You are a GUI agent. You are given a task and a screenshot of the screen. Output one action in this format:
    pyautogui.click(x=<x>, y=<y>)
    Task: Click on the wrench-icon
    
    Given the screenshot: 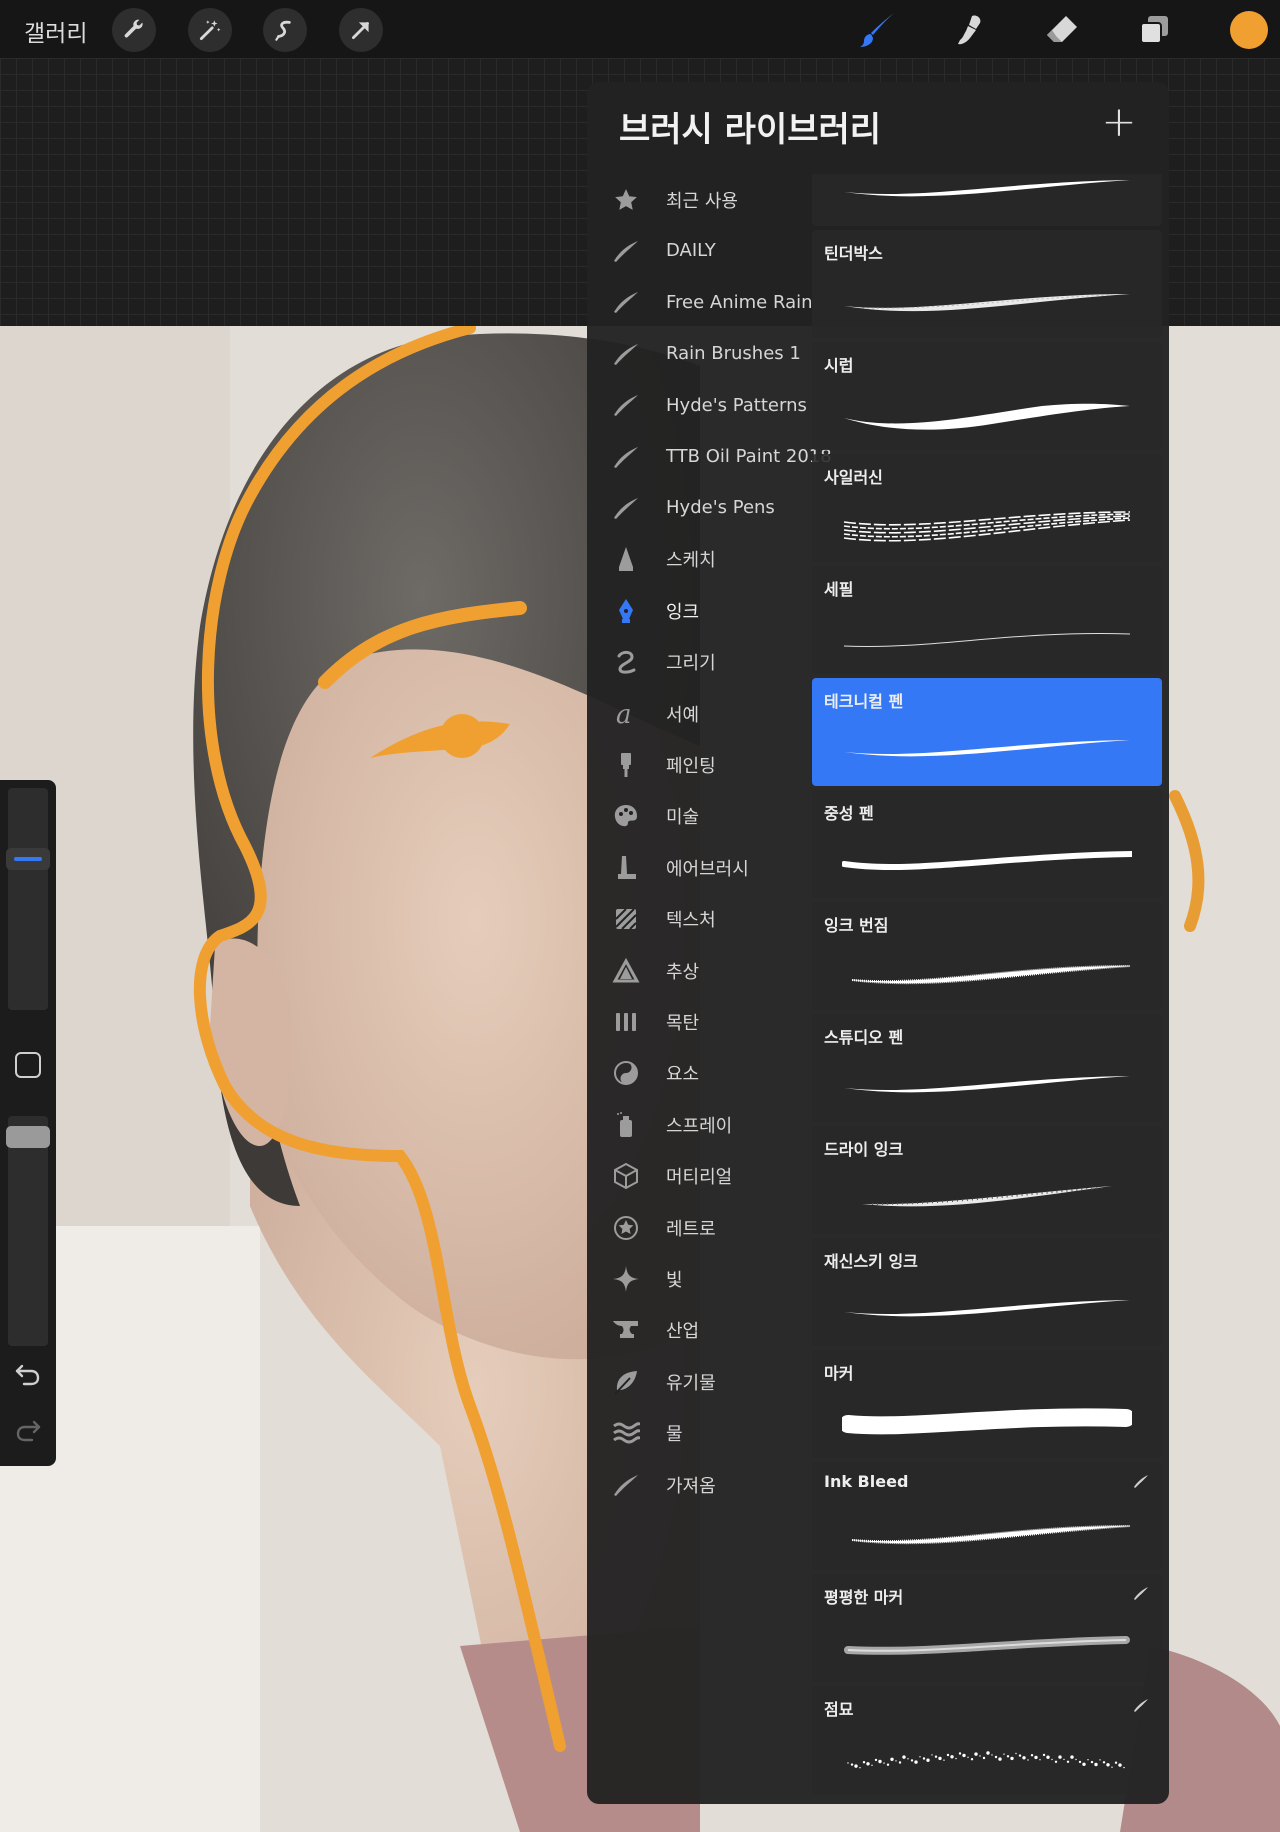 What is the action you would take?
    pyautogui.click(x=134, y=30)
    